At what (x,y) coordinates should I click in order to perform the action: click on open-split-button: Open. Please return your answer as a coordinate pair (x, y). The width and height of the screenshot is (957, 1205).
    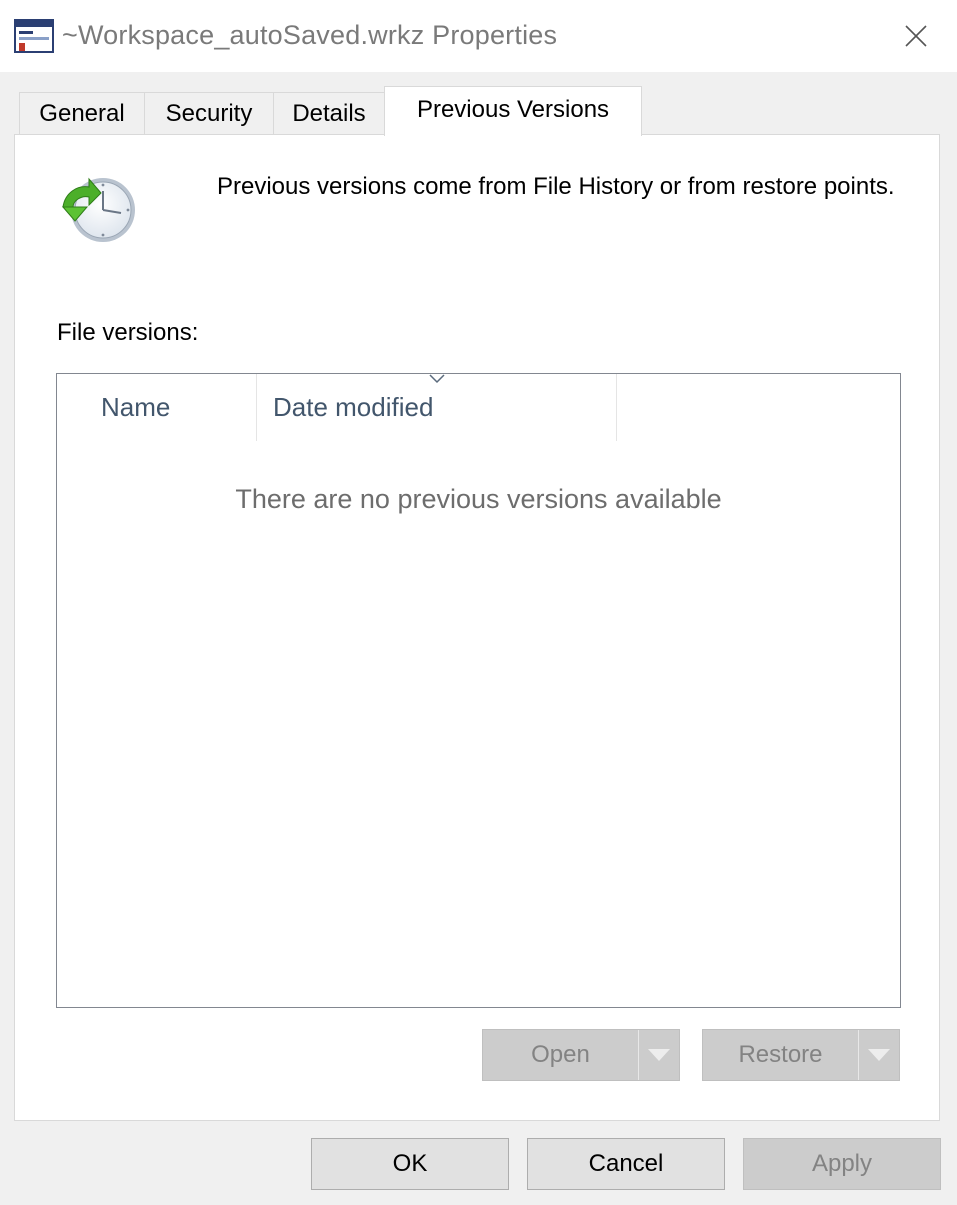
    Looking at the image, I should click on (581, 1055).